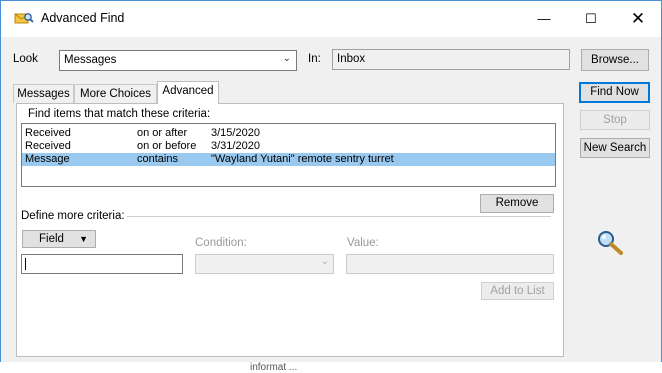 The width and height of the screenshot is (662, 373). I want to click on criteria-heading: Find items that match these criteria:, so click(119, 114).